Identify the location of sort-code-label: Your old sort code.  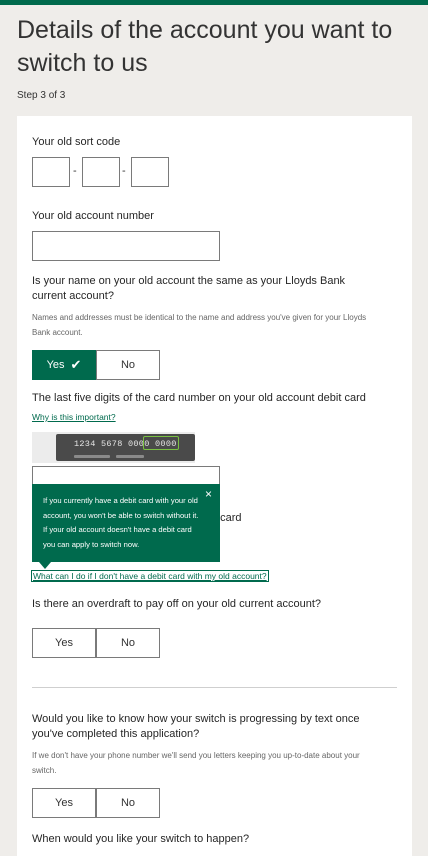
(76, 142).